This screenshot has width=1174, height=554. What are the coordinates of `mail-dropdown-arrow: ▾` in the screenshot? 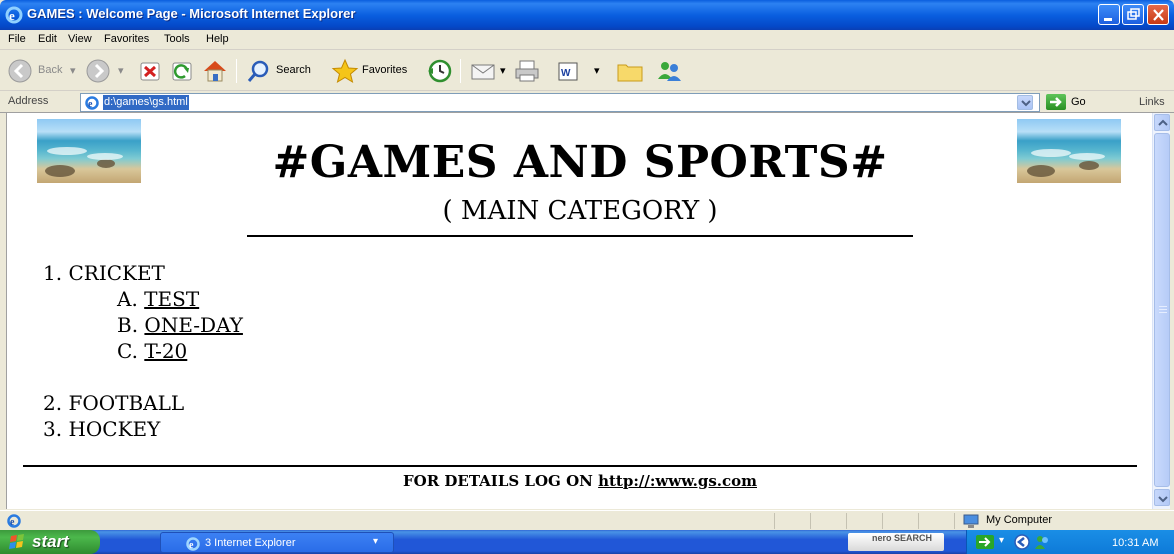 It's located at (503, 70).